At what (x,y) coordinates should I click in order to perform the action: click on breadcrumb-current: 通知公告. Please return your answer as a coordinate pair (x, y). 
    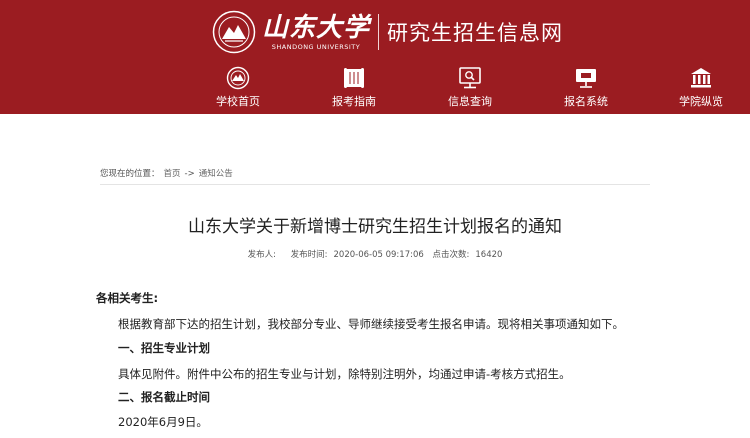
    Looking at the image, I should click on (216, 174).